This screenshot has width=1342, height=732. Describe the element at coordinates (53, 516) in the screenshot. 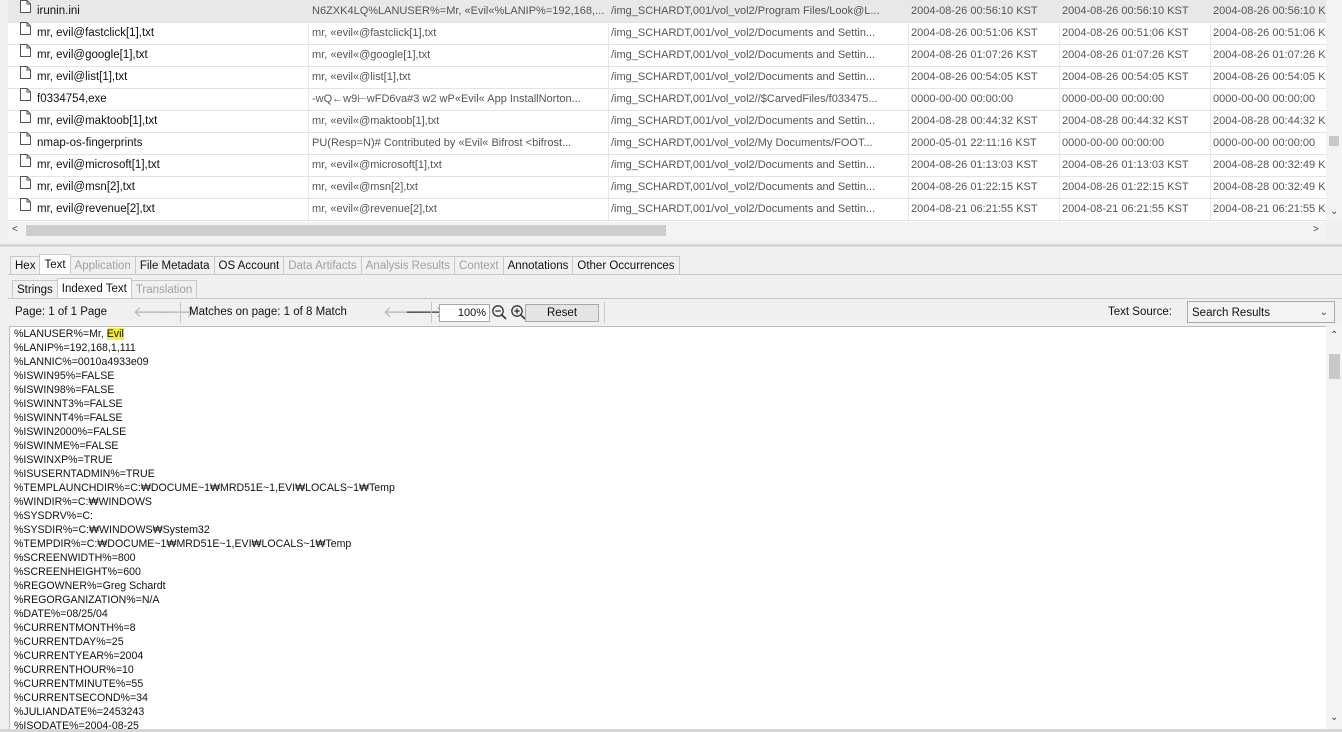

I see `text-line: %SYSDRV%=C:` at that location.